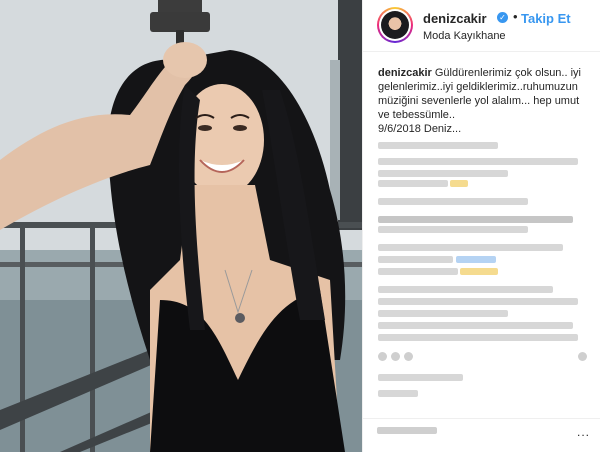 This screenshot has width=600, height=452. I want to click on post-header: denizcakir ✓ • Takip Et Moda Kayıkhane, so click(481, 26).